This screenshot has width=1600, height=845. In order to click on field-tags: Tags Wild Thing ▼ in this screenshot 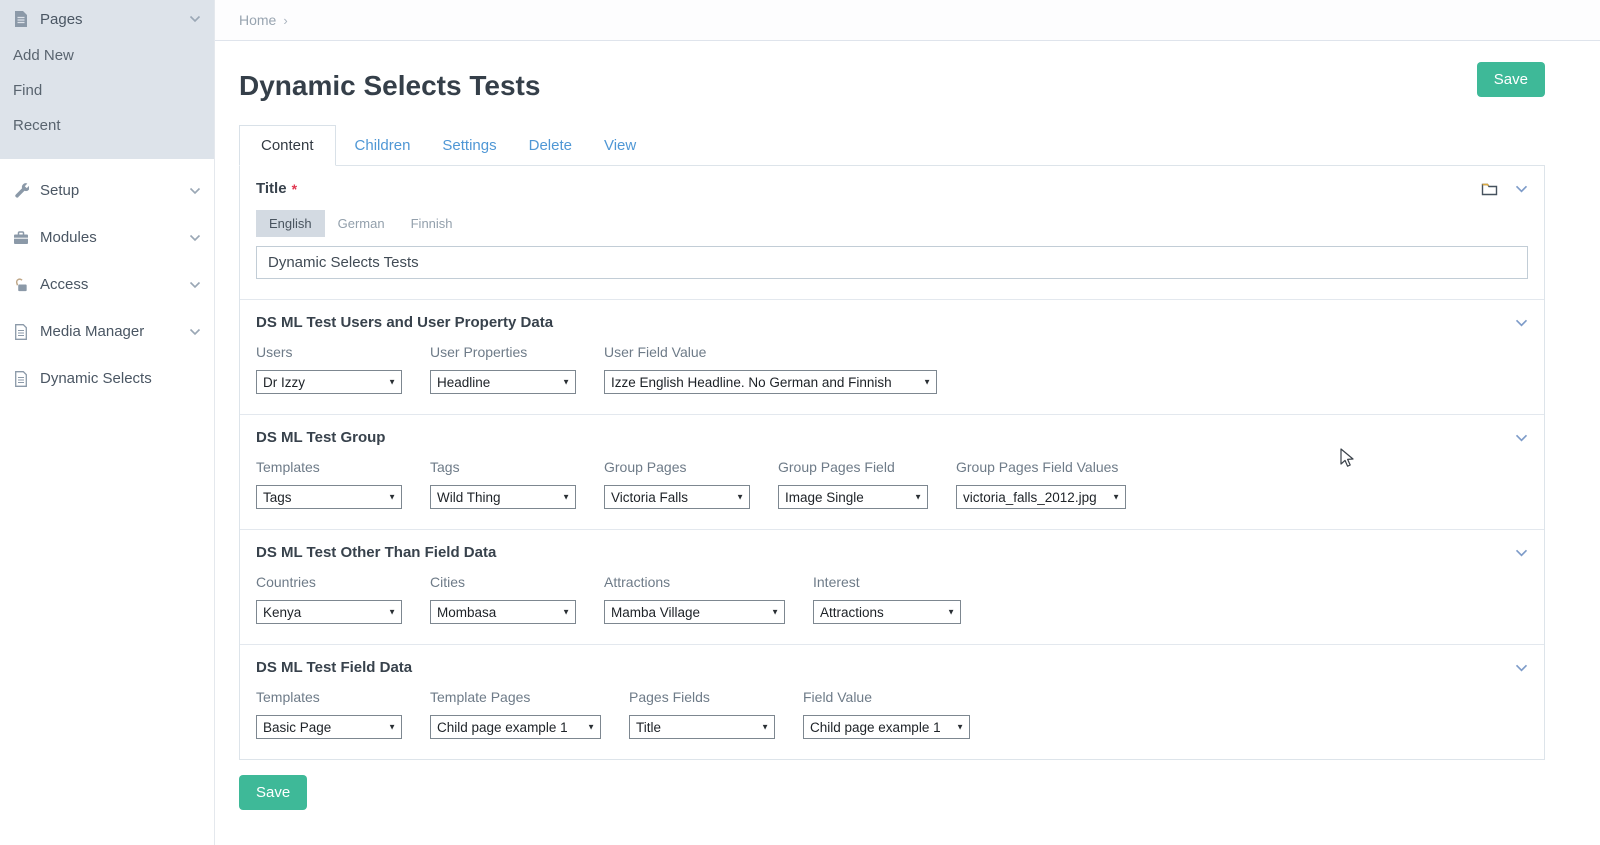, I will do `click(503, 484)`.